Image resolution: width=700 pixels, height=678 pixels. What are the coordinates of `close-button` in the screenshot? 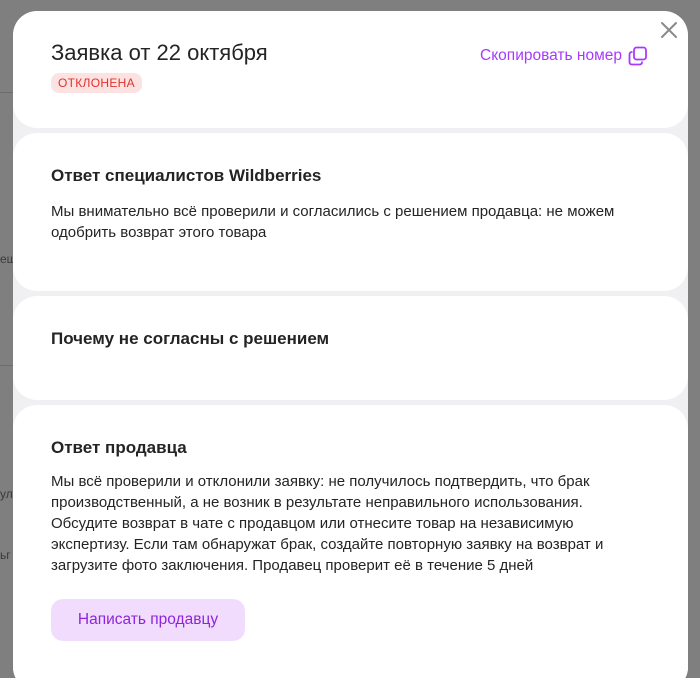 It's located at (669, 30).